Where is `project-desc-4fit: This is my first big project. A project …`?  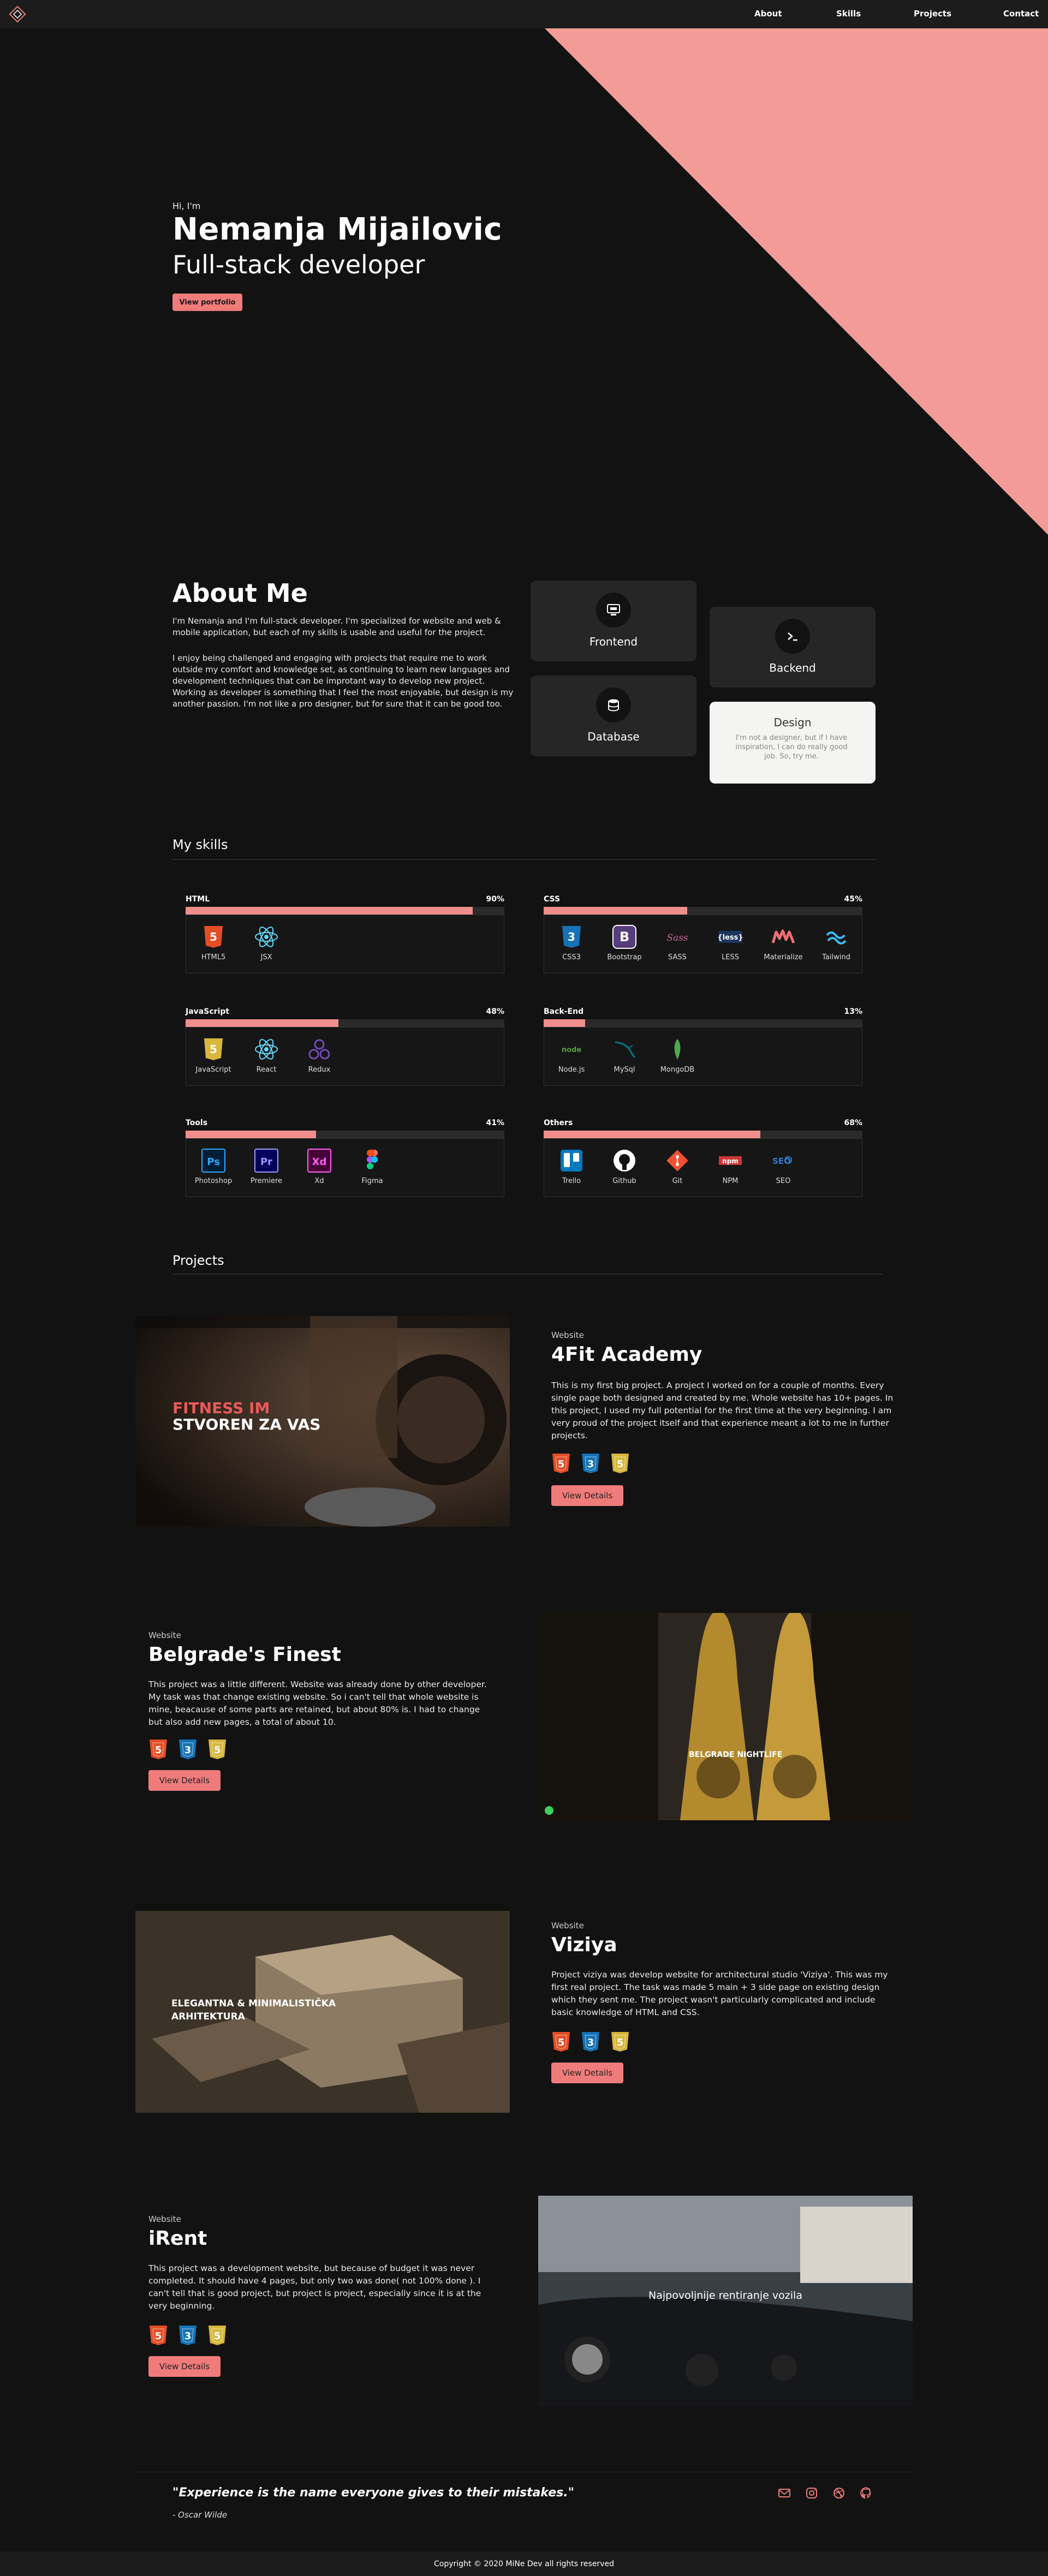 project-desc-4fit: This is my first big project. A project … is located at coordinates (722, 1410).